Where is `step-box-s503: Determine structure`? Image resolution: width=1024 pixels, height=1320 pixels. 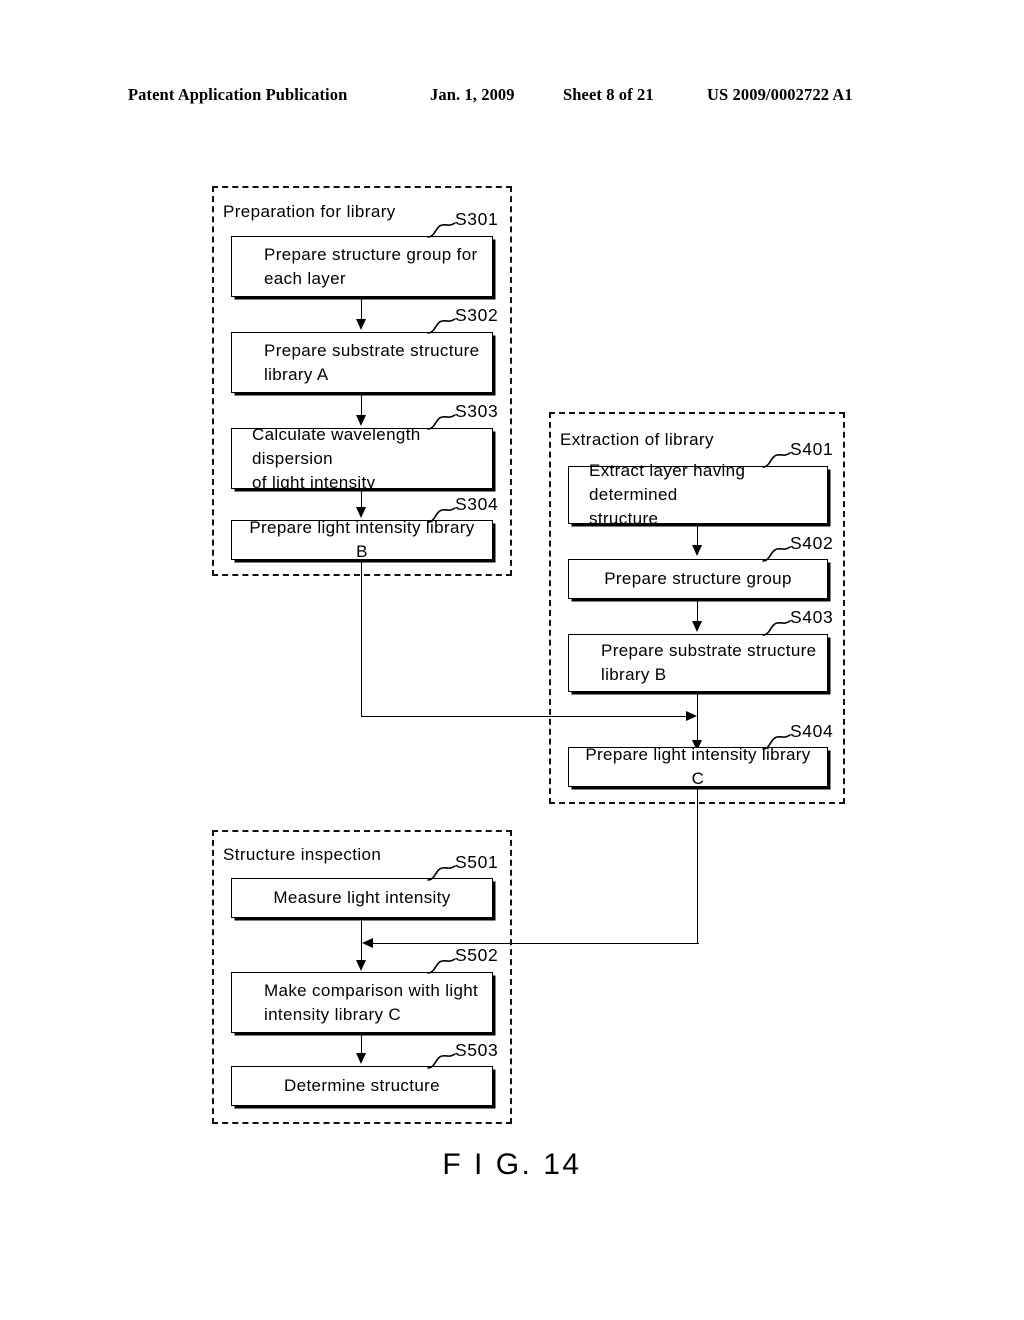
step-box-s503: Determine structure is located at coordinates (362, 1086).